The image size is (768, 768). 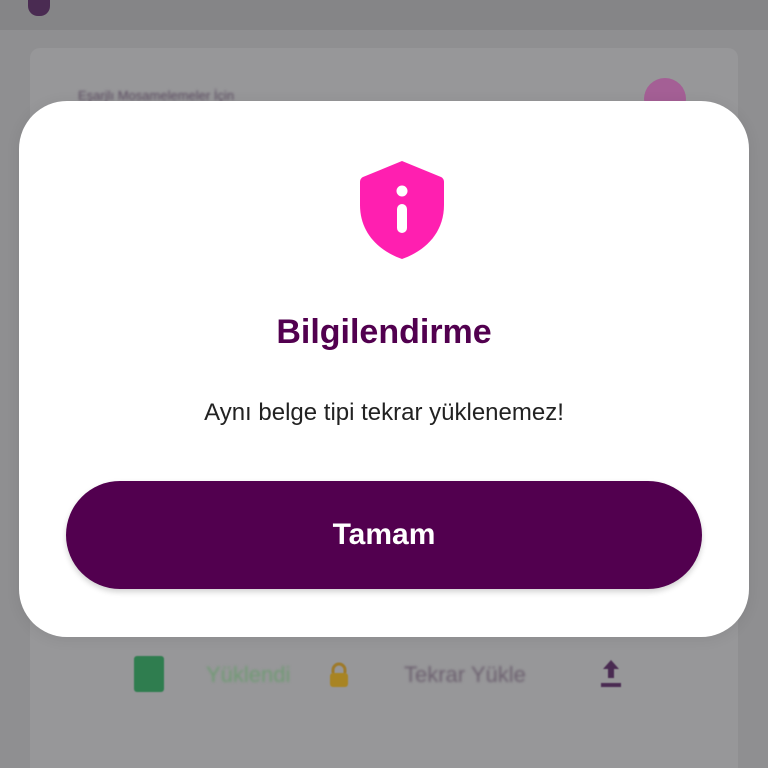 I want to click on back-icon, so click(x=39, y=8).